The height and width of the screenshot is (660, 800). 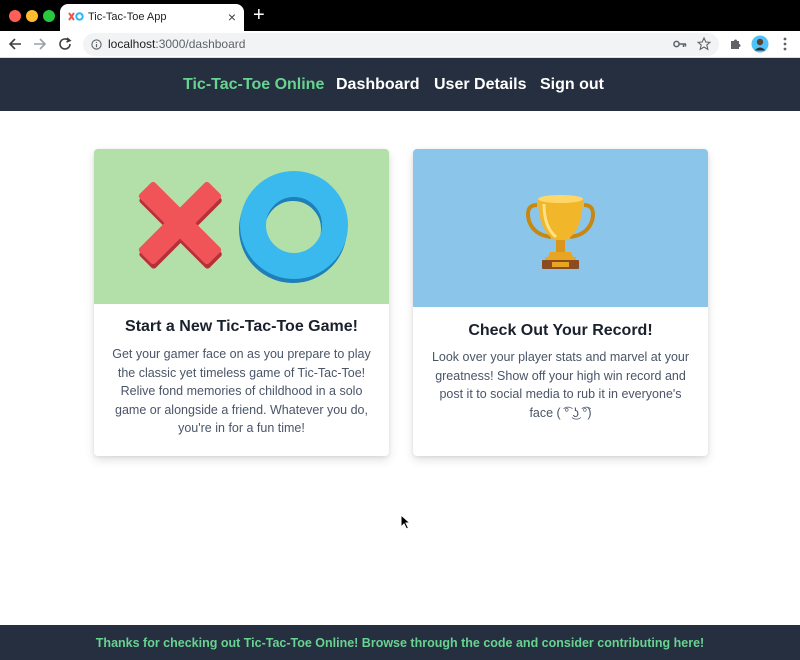 I want to click on mouse-cursor-icon, so click(x=406, y=522).